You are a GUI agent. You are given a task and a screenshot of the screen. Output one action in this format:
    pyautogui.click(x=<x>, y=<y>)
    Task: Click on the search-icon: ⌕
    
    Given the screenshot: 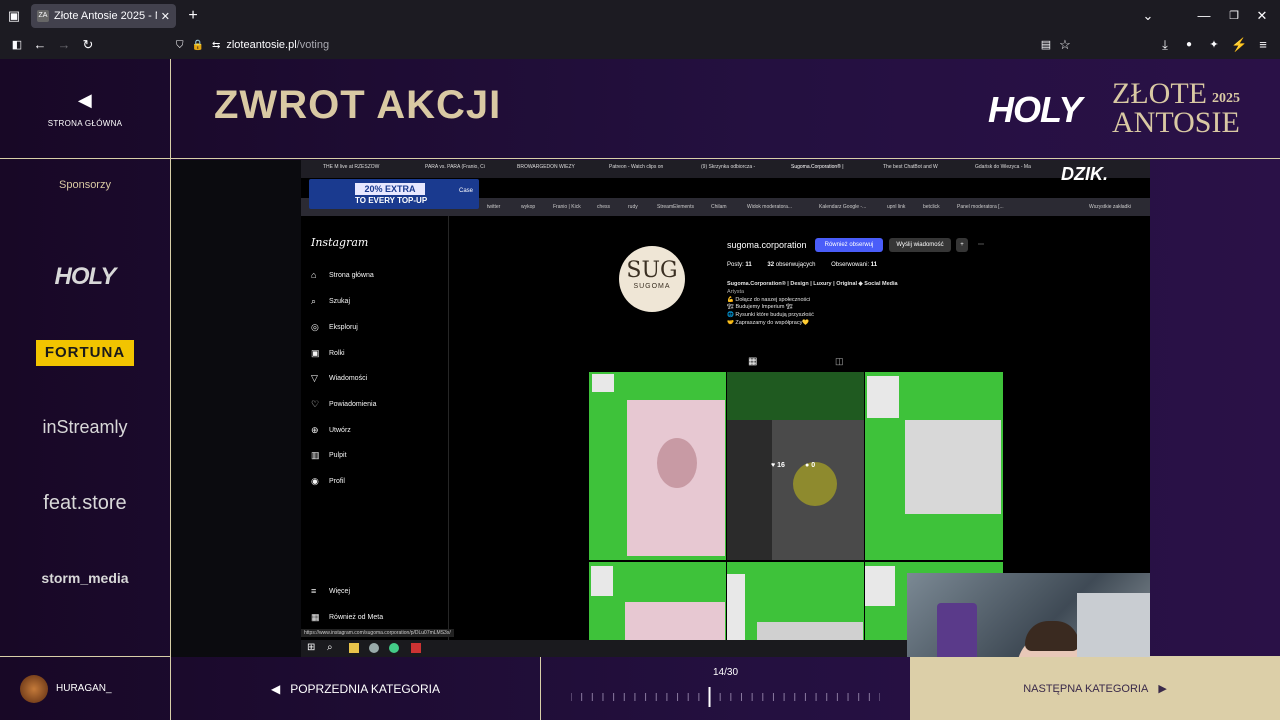 What is the action you would take?
    pyautogui.click(x=330, y=647)
    